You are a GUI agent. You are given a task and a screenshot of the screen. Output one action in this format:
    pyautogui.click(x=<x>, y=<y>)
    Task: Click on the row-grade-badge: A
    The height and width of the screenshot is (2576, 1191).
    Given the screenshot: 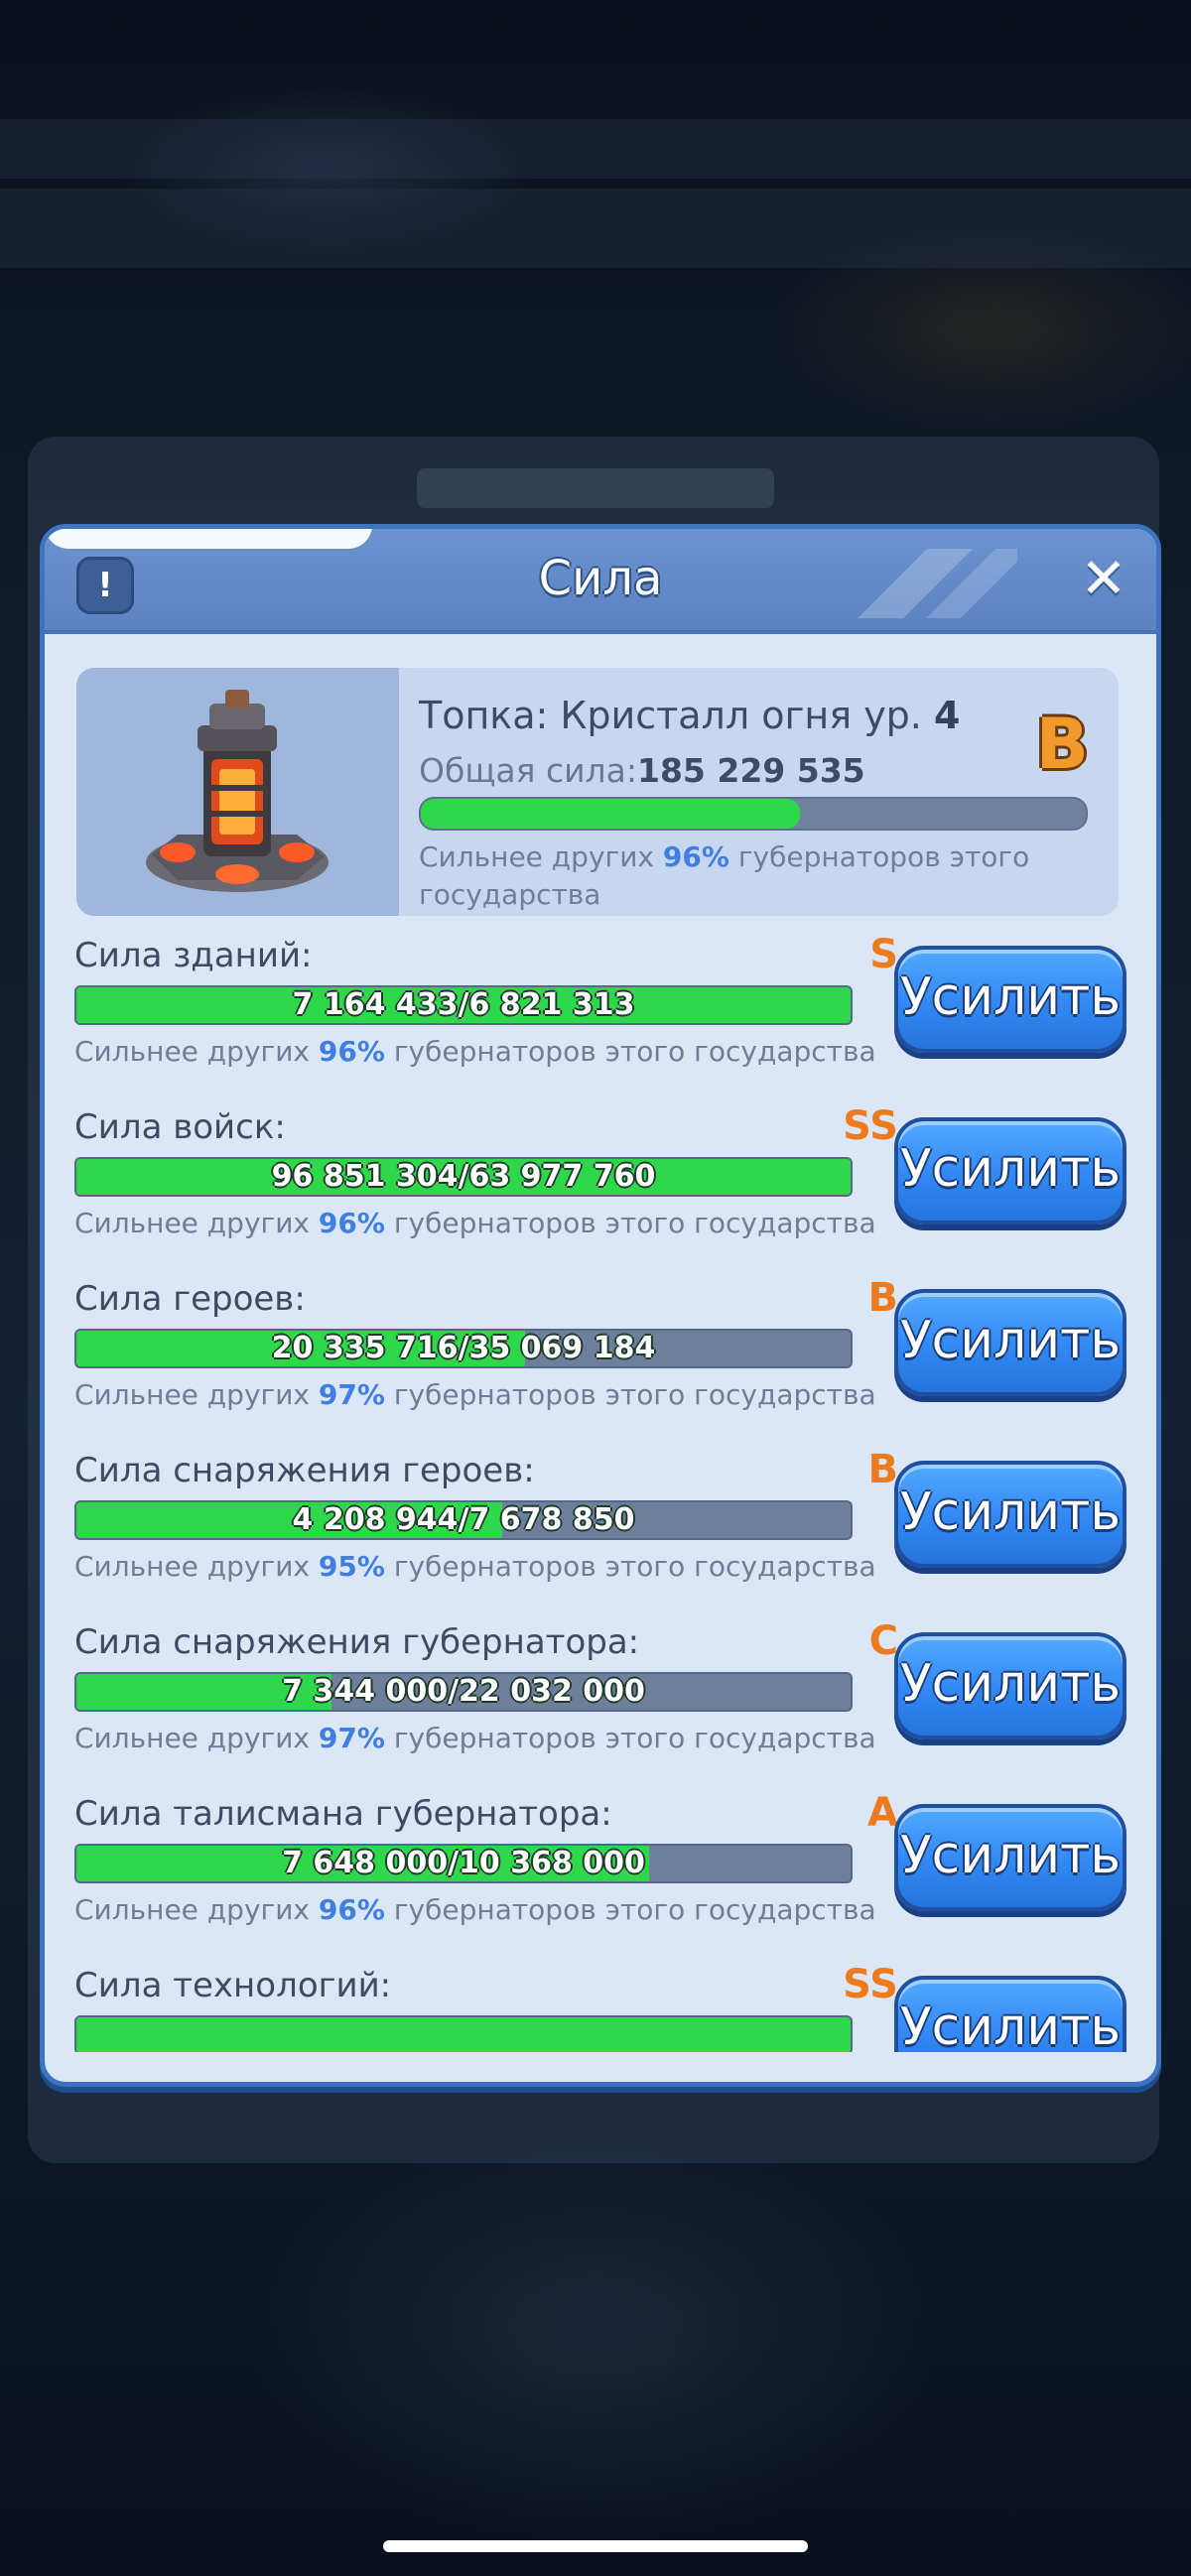 What is the action you would take?
    pyautogui.click(x=883, y=1813)
    